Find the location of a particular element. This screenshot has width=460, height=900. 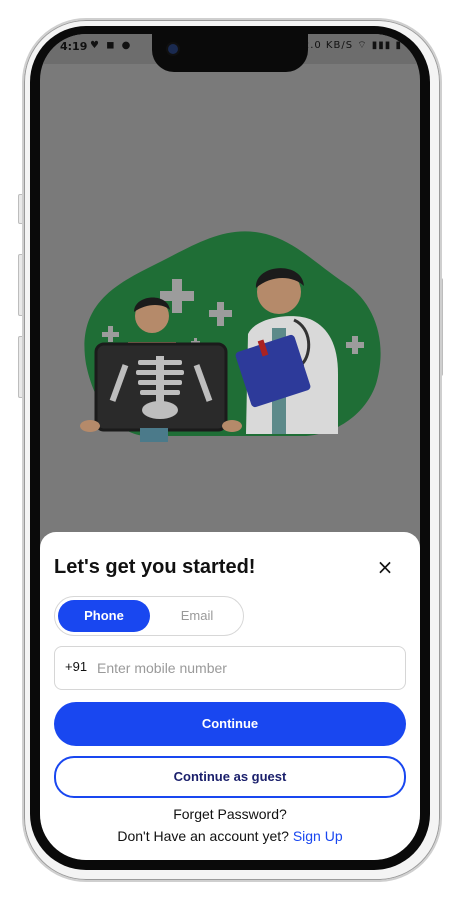

close-icon: × is located at coordinates (385, 567).